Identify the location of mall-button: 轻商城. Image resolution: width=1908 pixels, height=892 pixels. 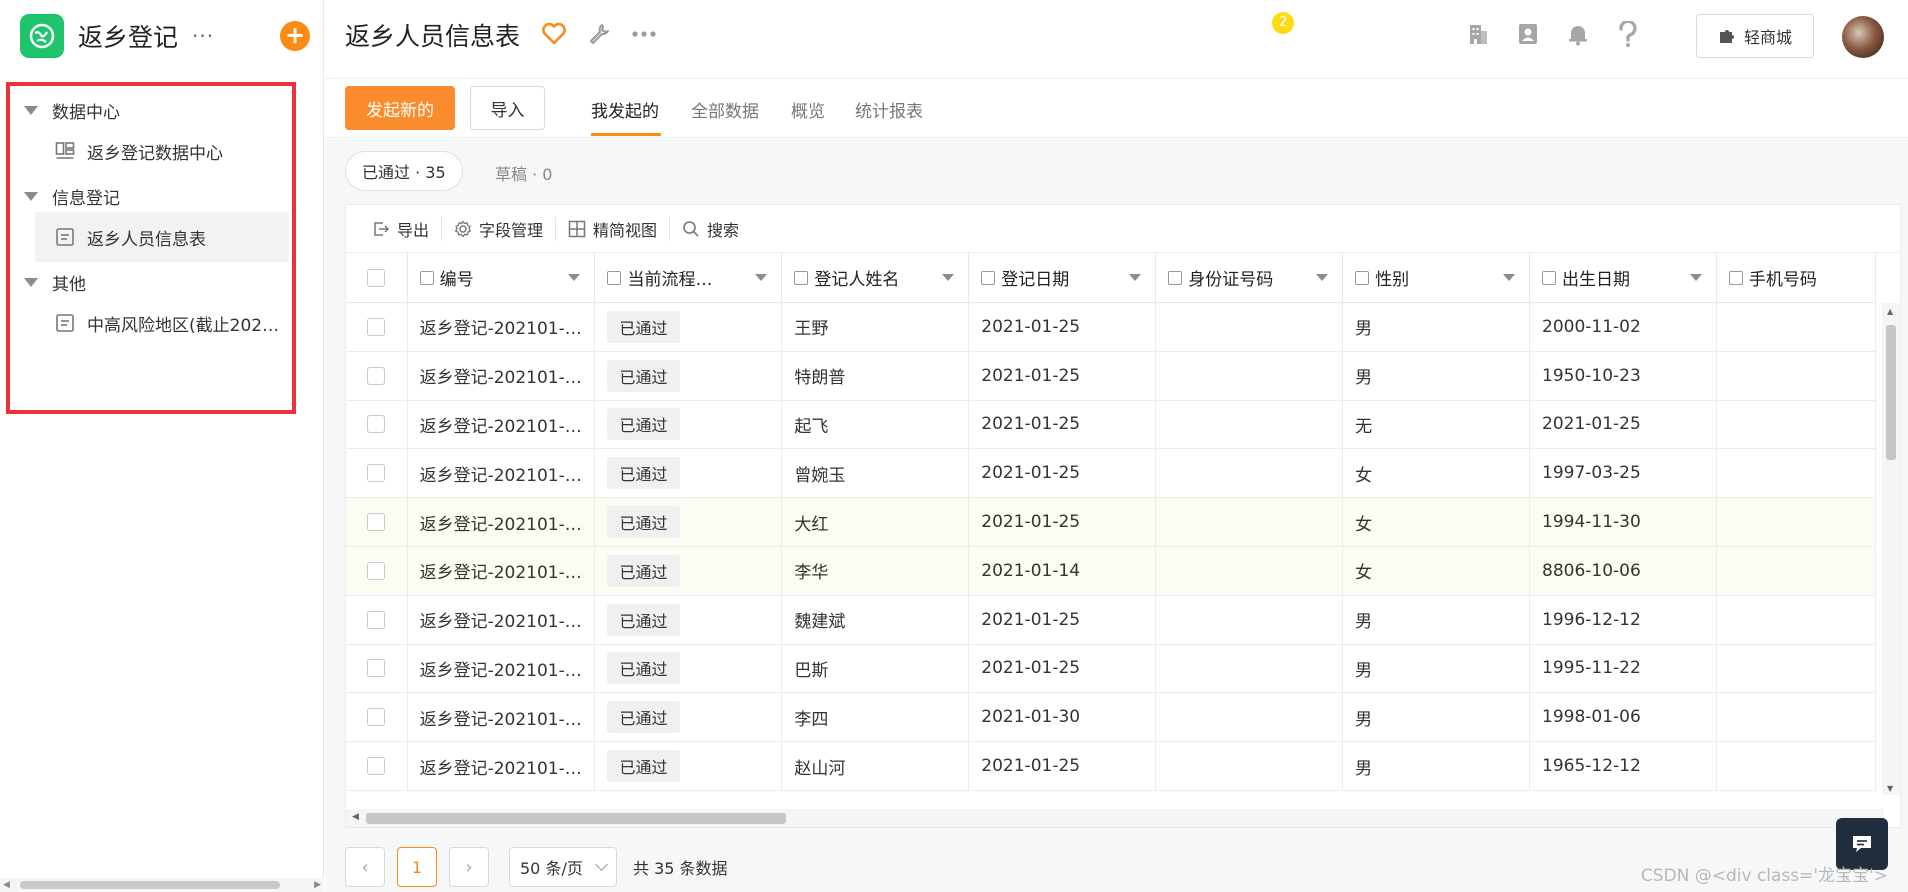
(1755, 36).